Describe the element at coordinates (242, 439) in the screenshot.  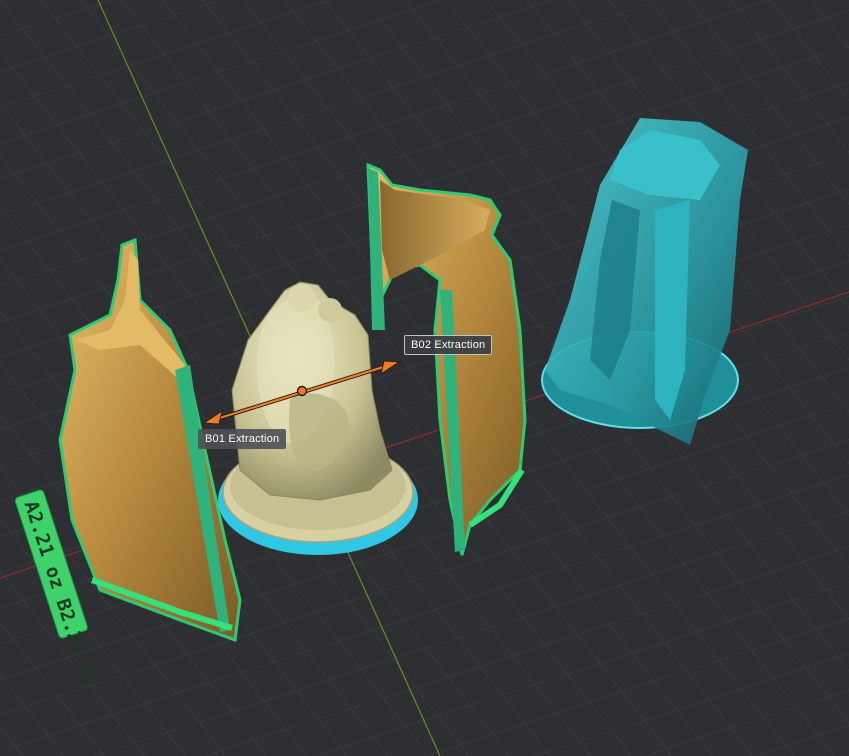
I see `b01-extraction-label: B01 Extraction` at that location.